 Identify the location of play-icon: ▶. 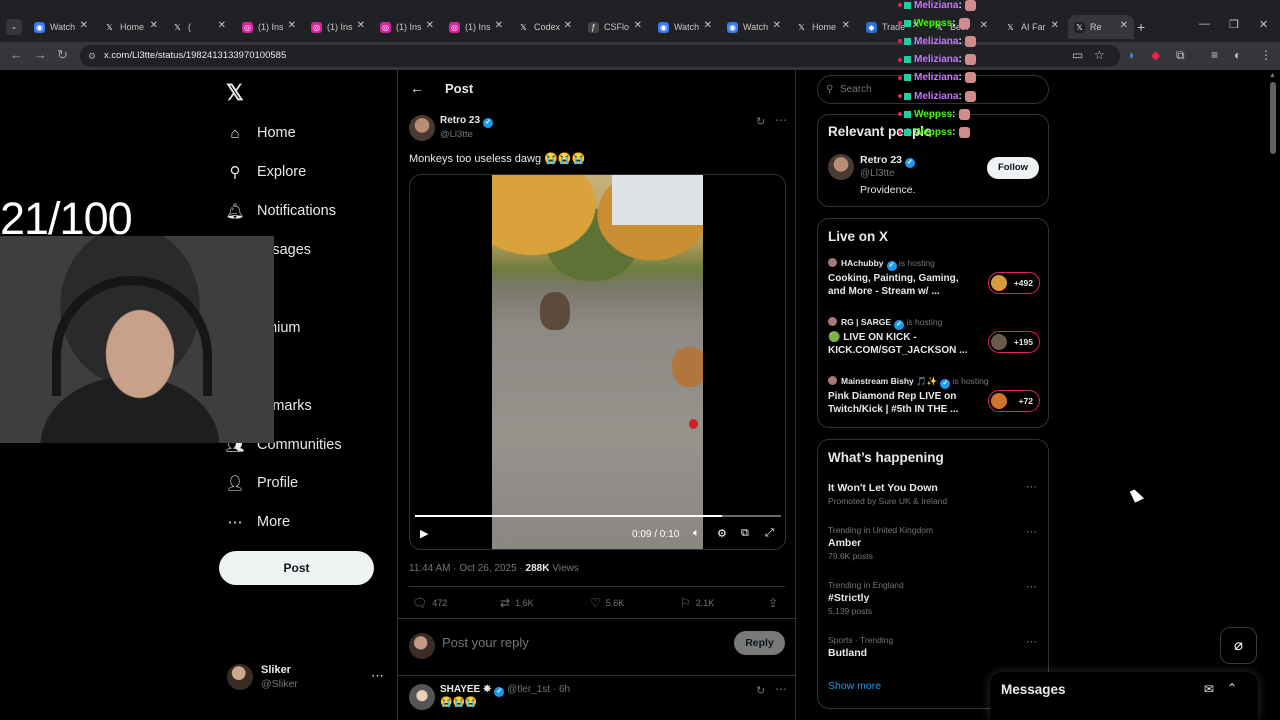
(424, 533).